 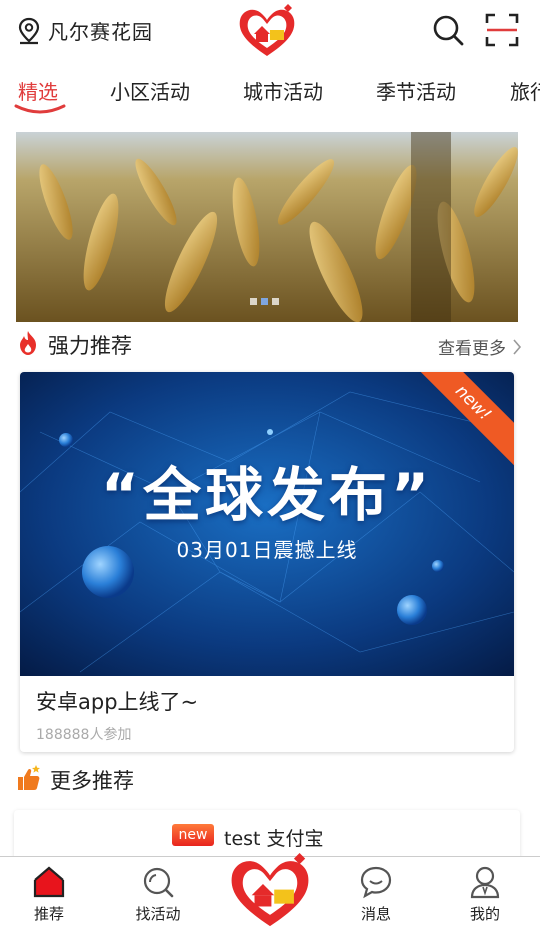 What do you see at coordinates (502, 30) in the screenshot?
I see `scan-icon` at bounding box center [502, 30].